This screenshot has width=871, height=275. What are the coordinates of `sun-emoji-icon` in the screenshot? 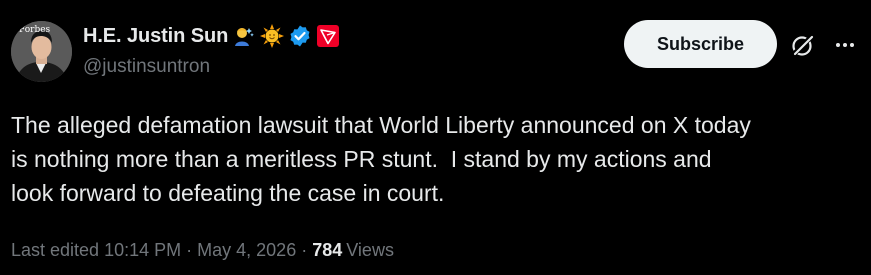 It's located at (272, 36).